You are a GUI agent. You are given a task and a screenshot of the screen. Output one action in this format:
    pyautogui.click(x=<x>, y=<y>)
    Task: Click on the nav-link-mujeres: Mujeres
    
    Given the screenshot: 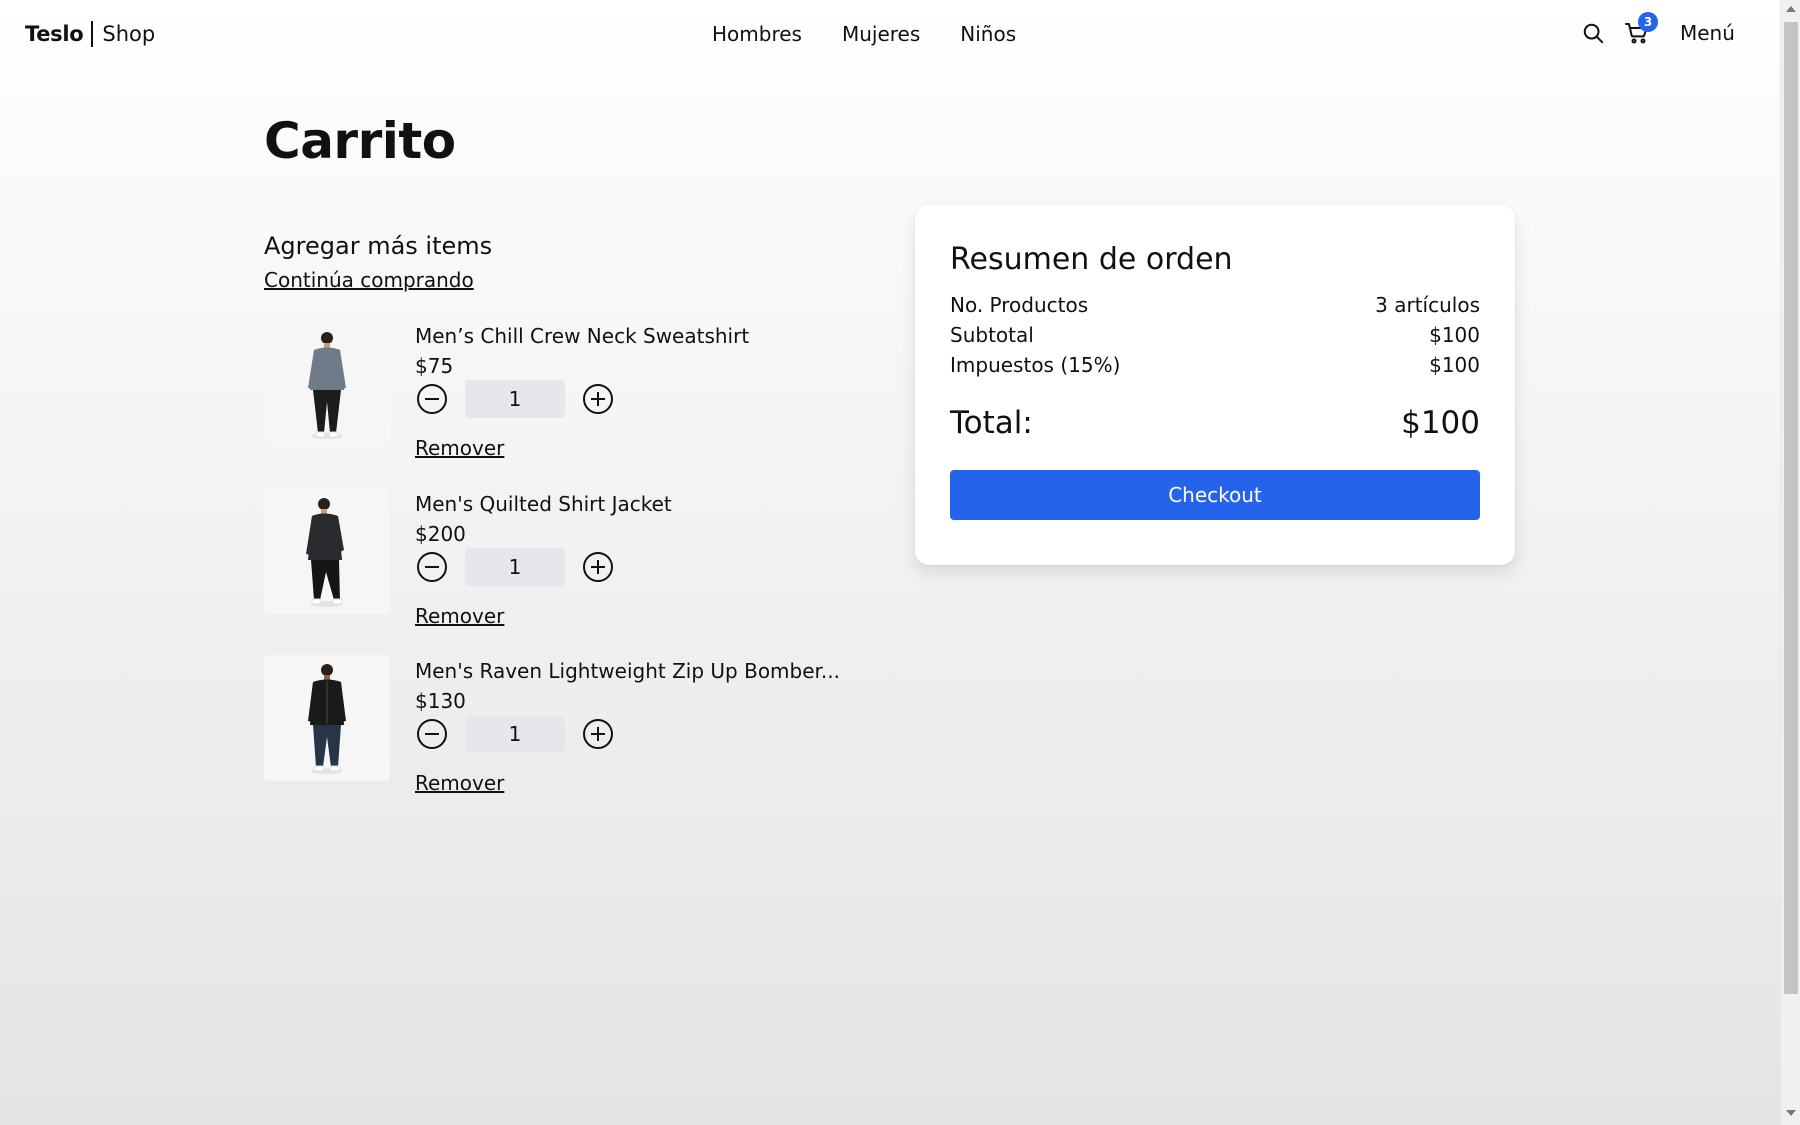 What is the action you would take?
    pyautogui.click(x=881, y=34)
    